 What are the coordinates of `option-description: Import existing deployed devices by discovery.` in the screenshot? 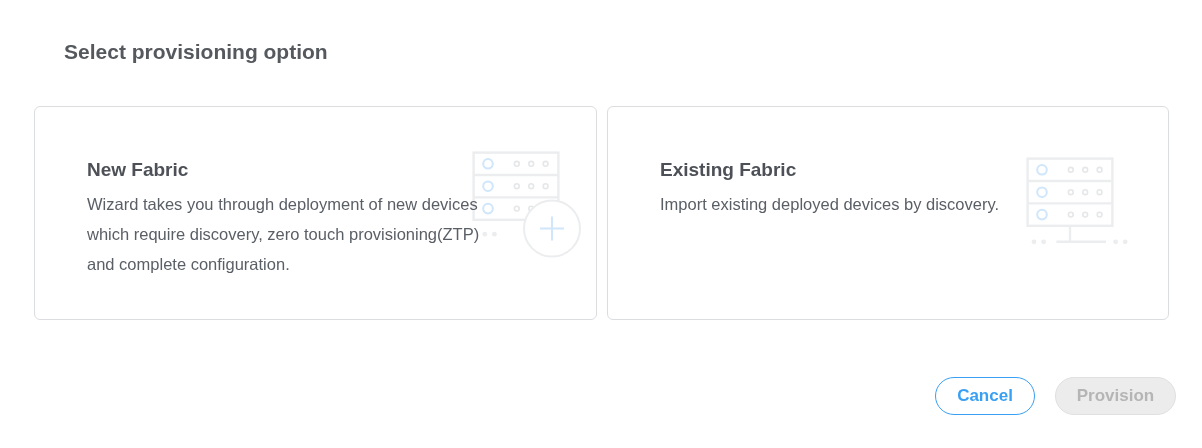 It's located at (830, 204).